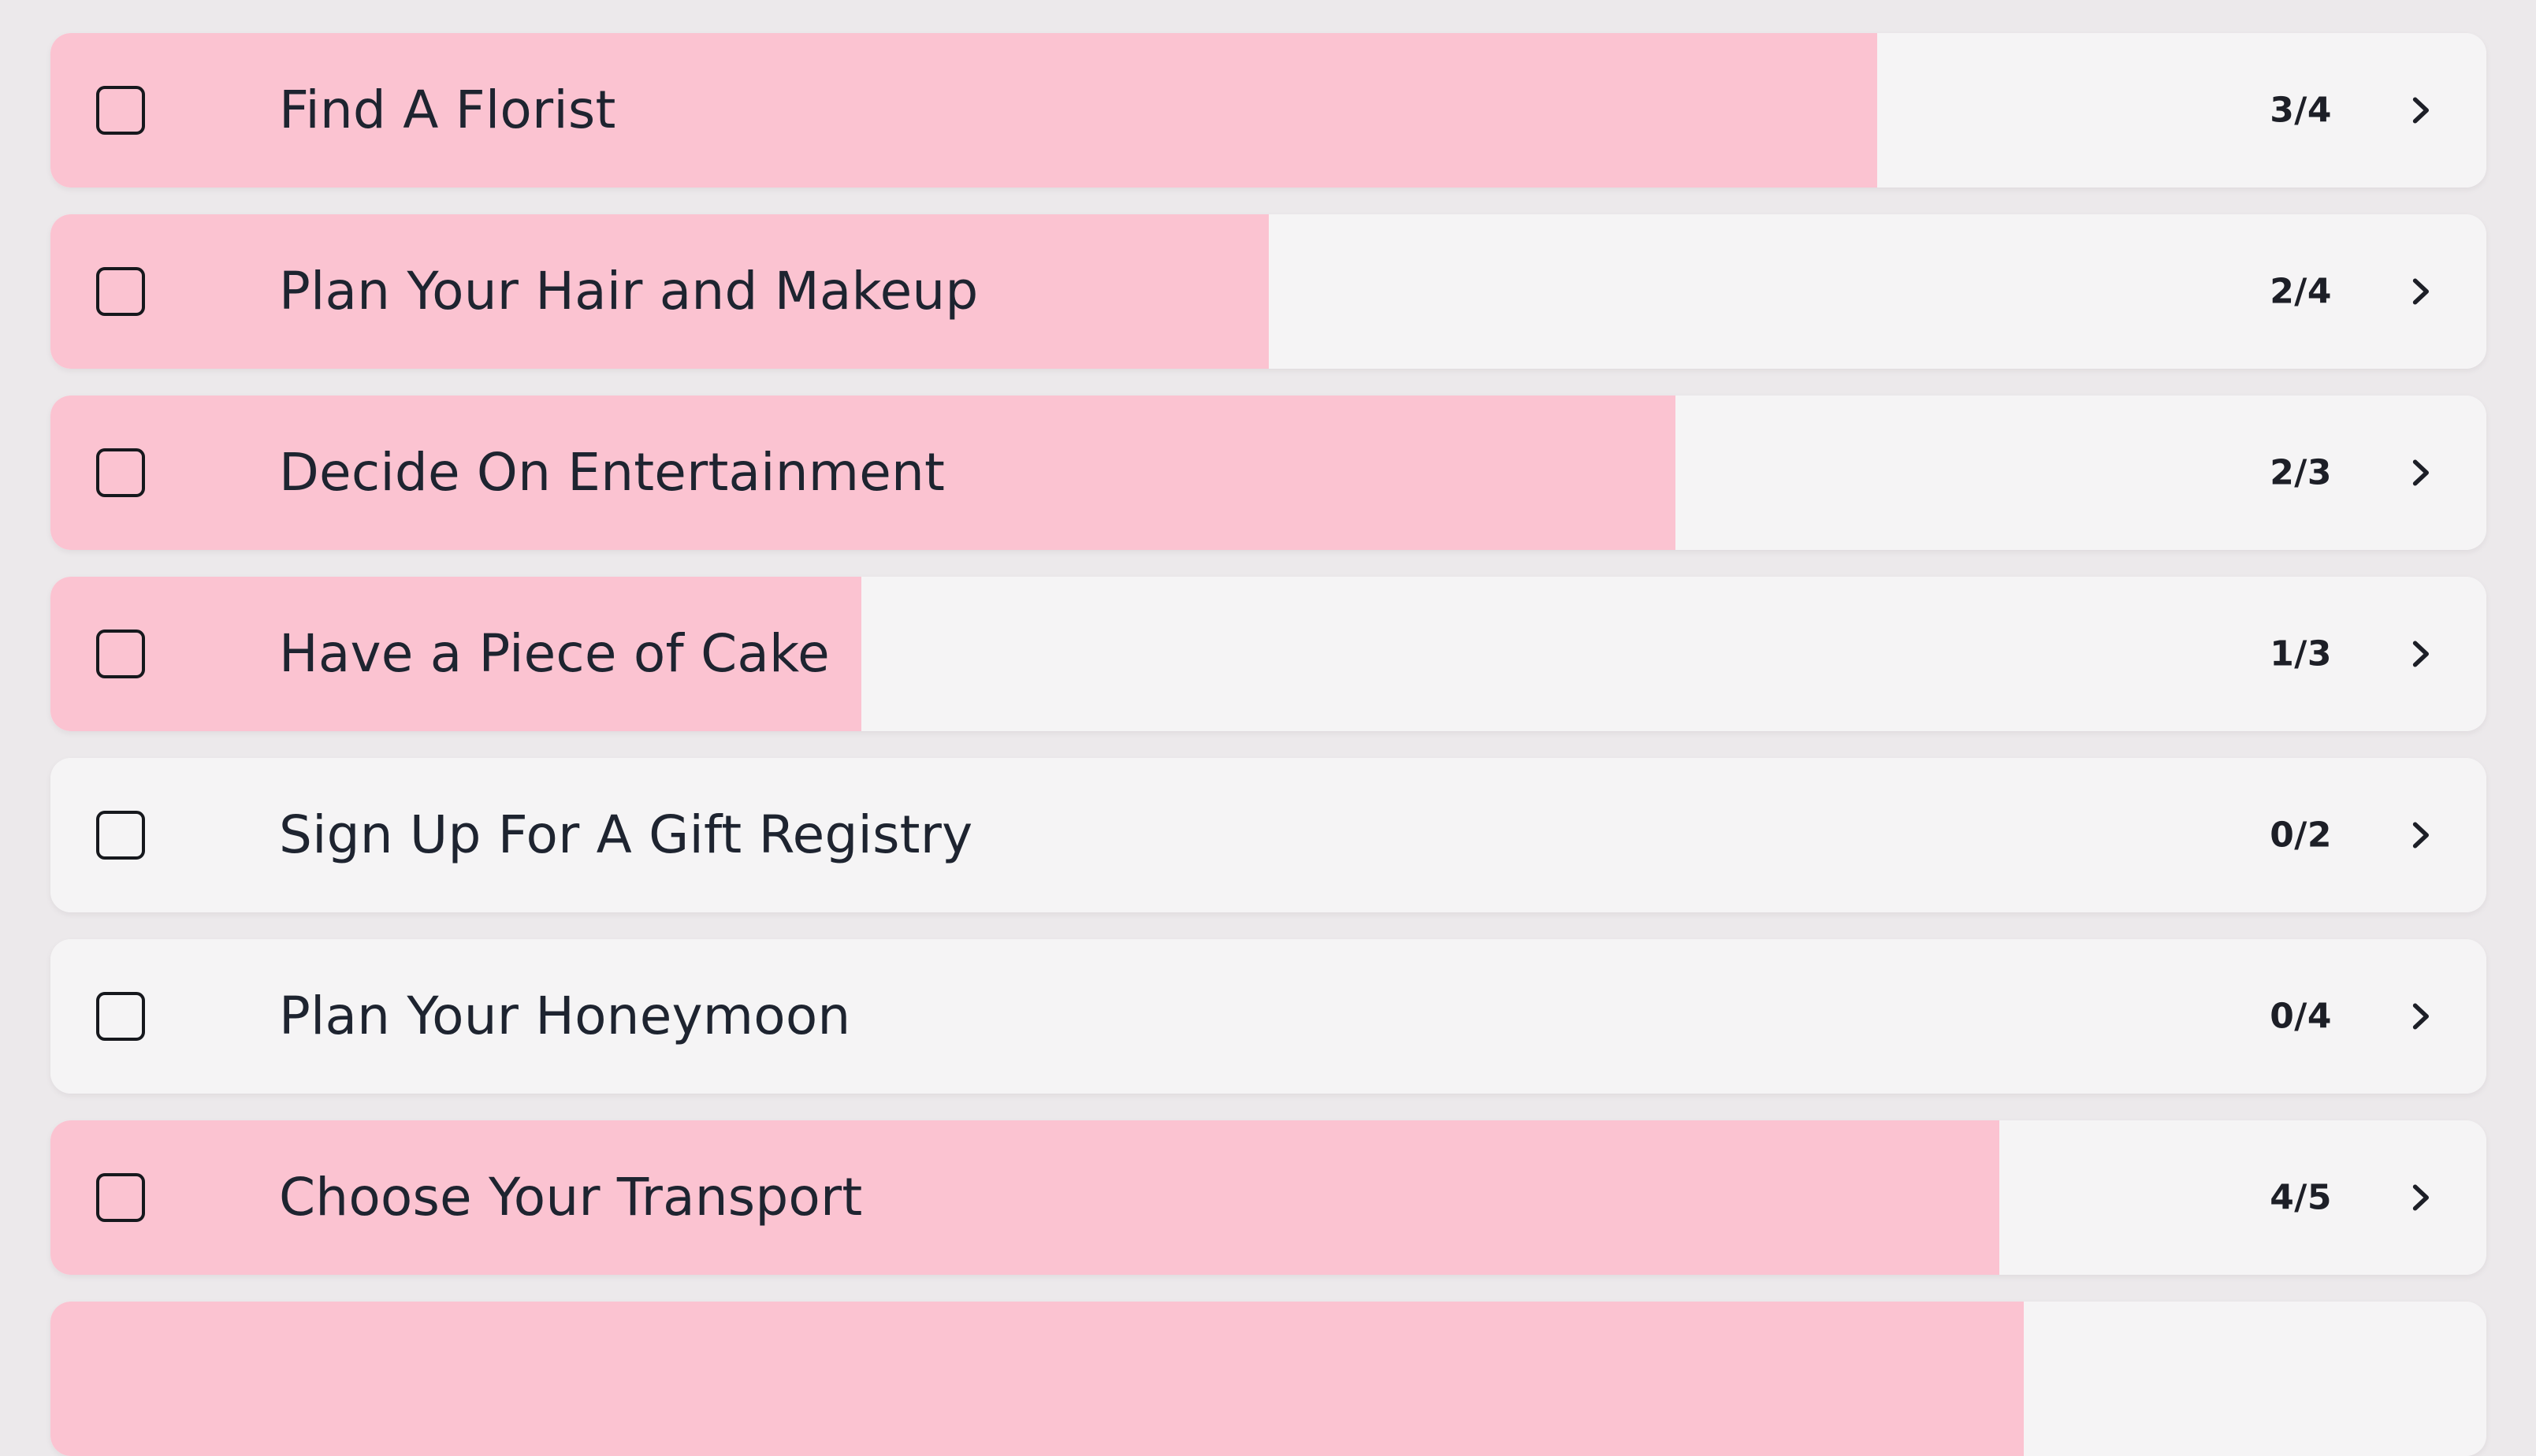 The height and width of the screenshot is (1456, 2536). I want to click on task-row: Plan Your Honeymoon 0/4, so click(1268, 1016).